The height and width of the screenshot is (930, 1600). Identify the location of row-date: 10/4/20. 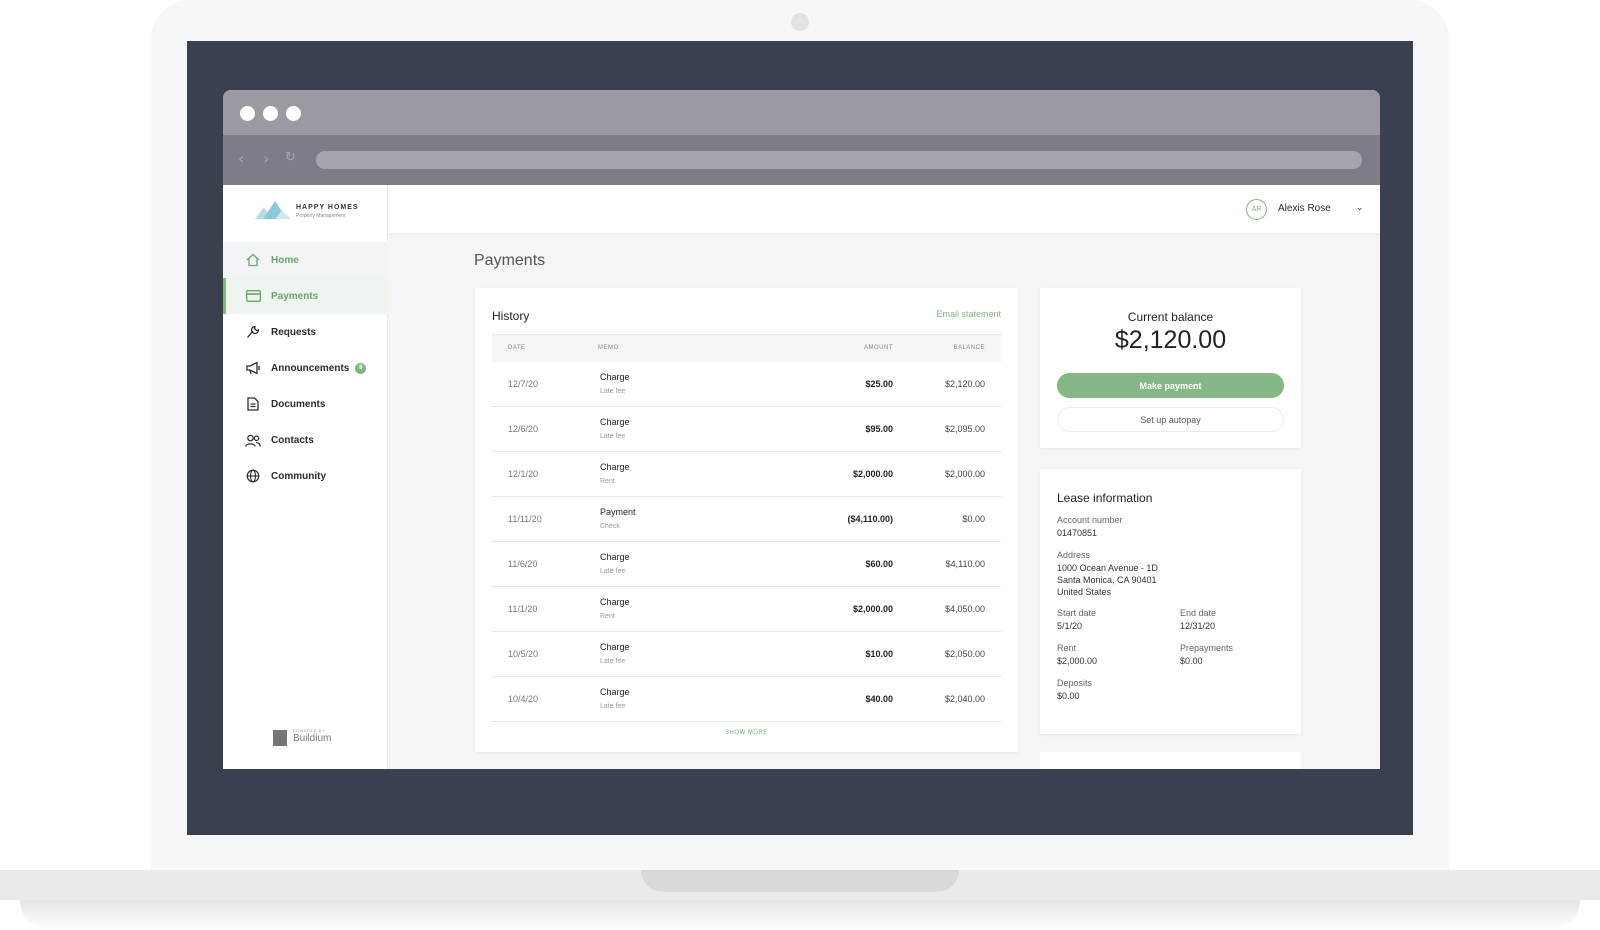
(523, 699).